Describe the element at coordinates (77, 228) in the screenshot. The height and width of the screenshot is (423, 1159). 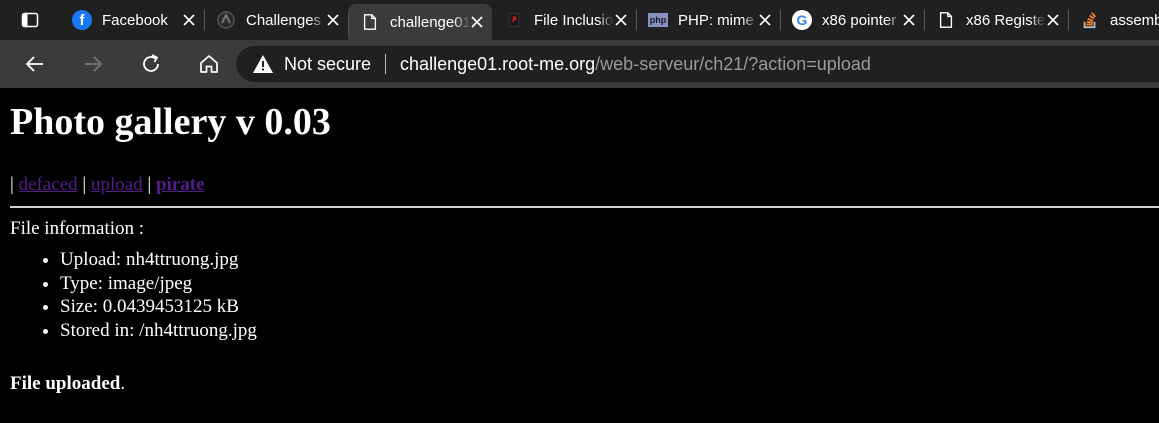
I see `file-info-heading: File information :` at that location.